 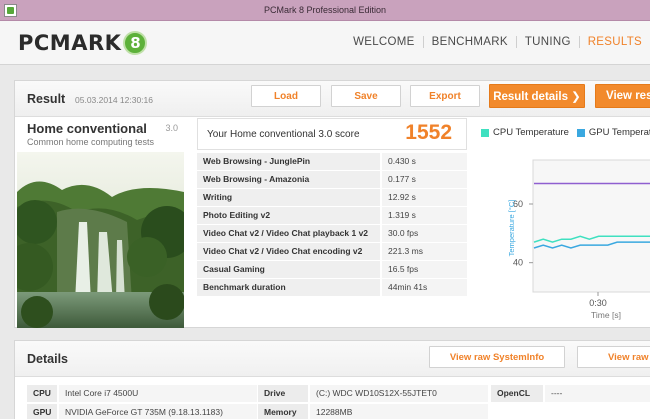 What do you see at coordinates (424, 161) in the screenshot?
I see `row-value: 0.430 s` at bounding box center [424, 161].